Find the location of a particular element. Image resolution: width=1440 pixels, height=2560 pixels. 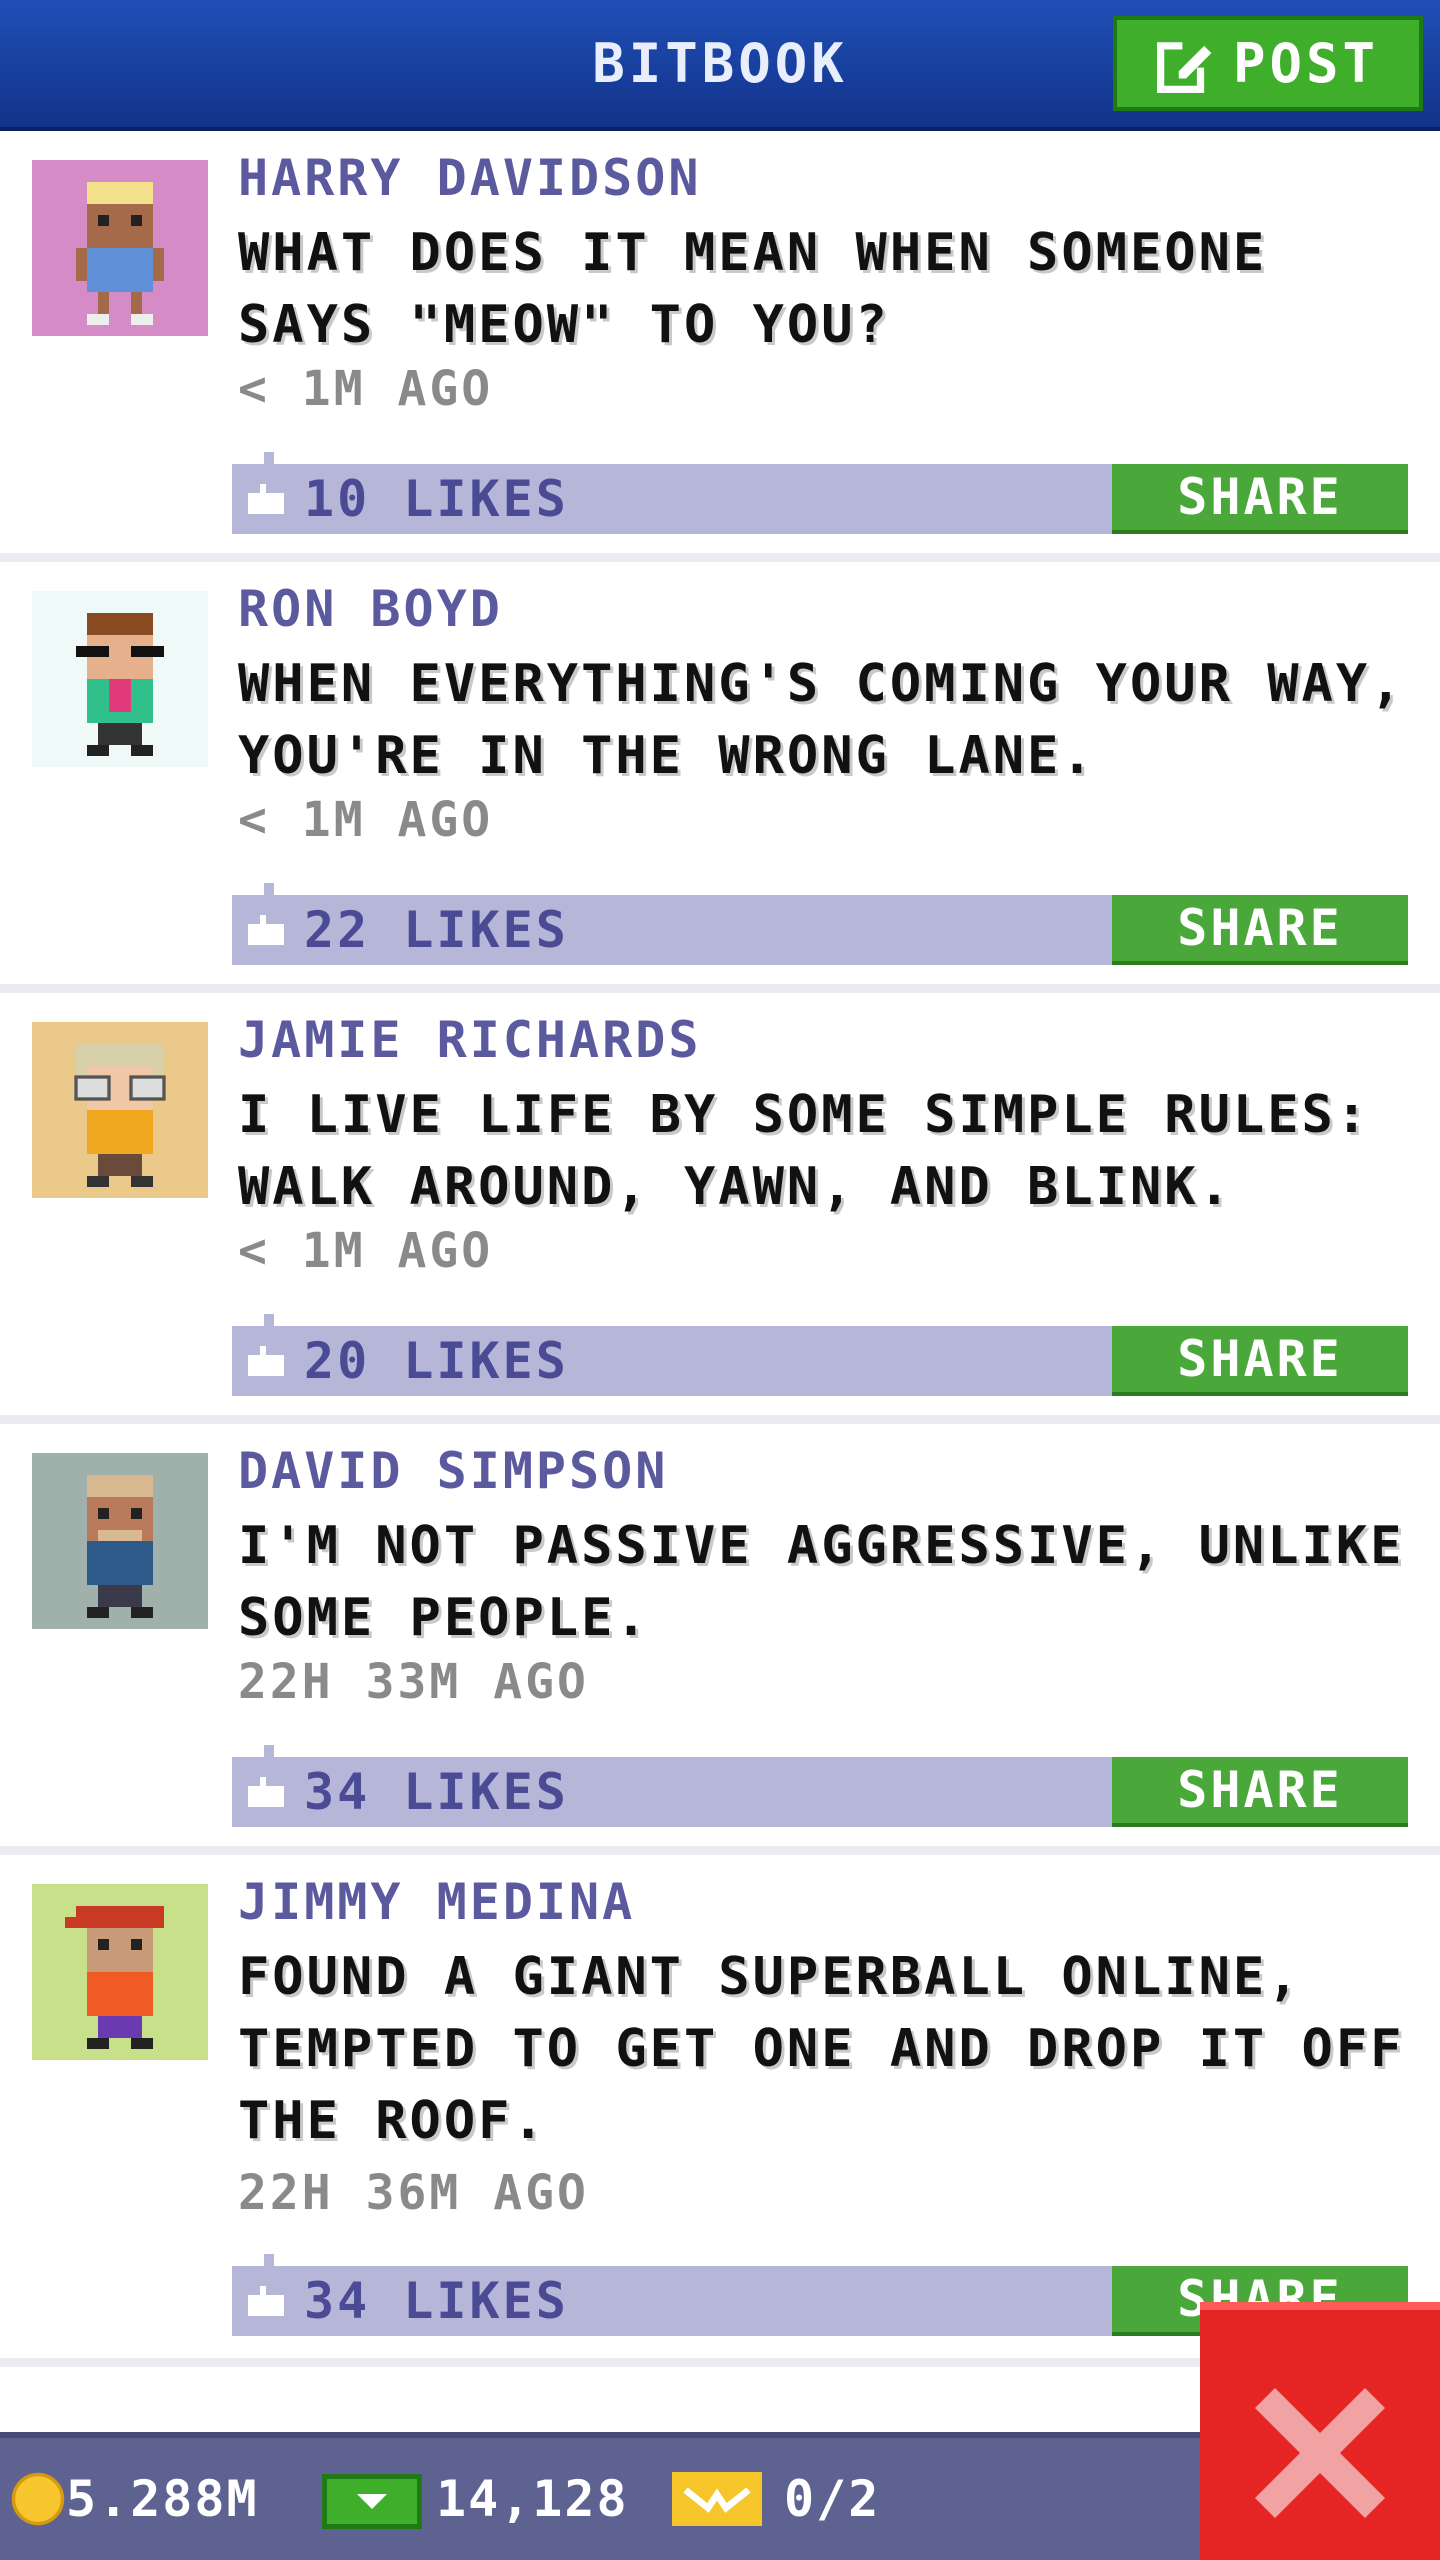

bux-stat: 14,128 is located at coordinates (475, 2499).